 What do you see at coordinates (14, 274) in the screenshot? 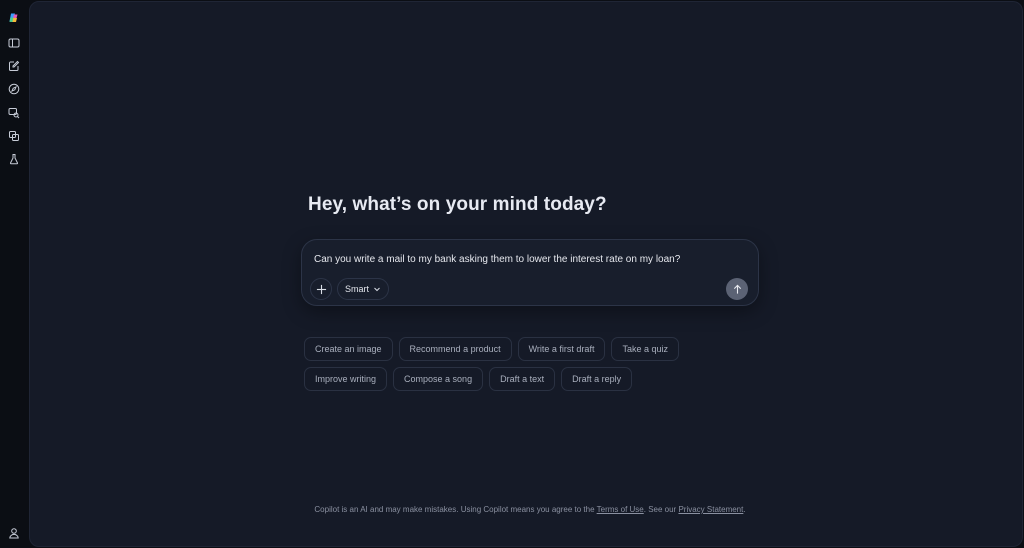
I see `sidebar` at bounding box center [14, 274].